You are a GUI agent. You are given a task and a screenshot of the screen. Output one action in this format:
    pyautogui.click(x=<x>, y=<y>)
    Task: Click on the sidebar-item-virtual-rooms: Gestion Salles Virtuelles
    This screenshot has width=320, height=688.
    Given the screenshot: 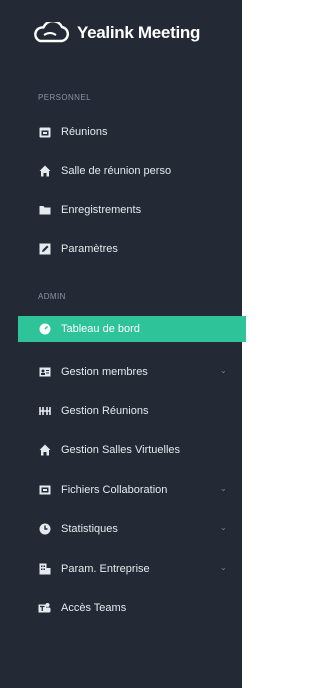 What is the action you would take?
    pyautogui.click(x=132, y=450)
    